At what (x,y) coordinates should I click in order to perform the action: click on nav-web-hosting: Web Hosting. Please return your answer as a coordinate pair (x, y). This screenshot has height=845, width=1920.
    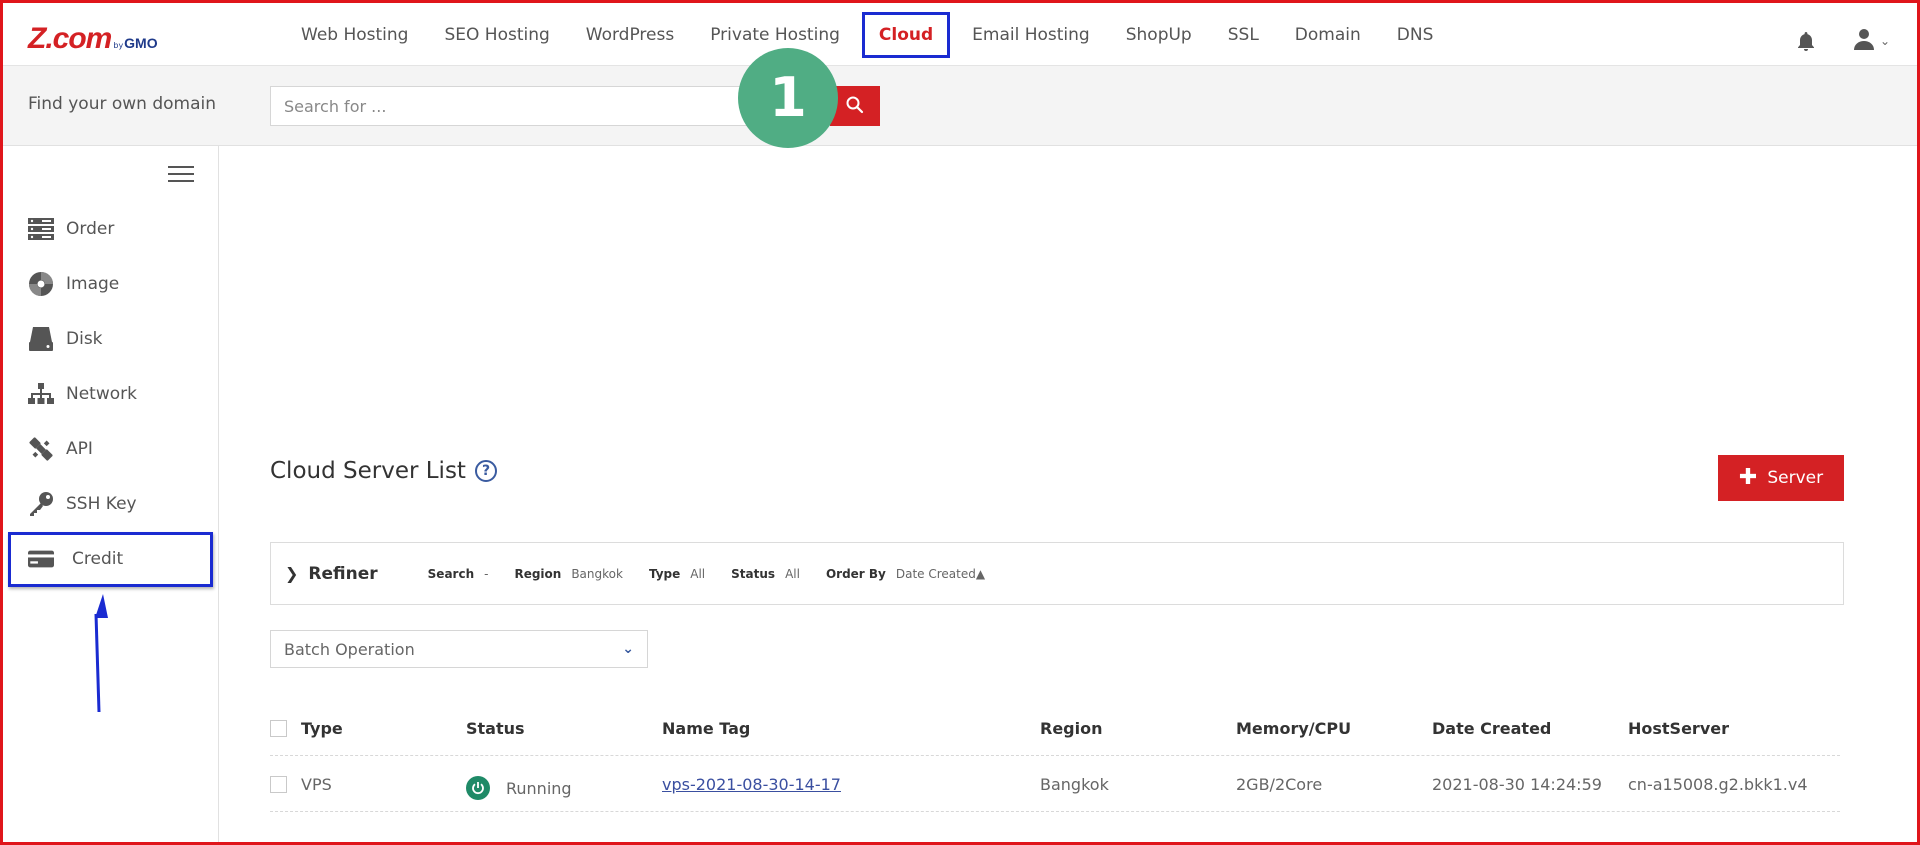
    Looking at the image, I should click on (354, 35).